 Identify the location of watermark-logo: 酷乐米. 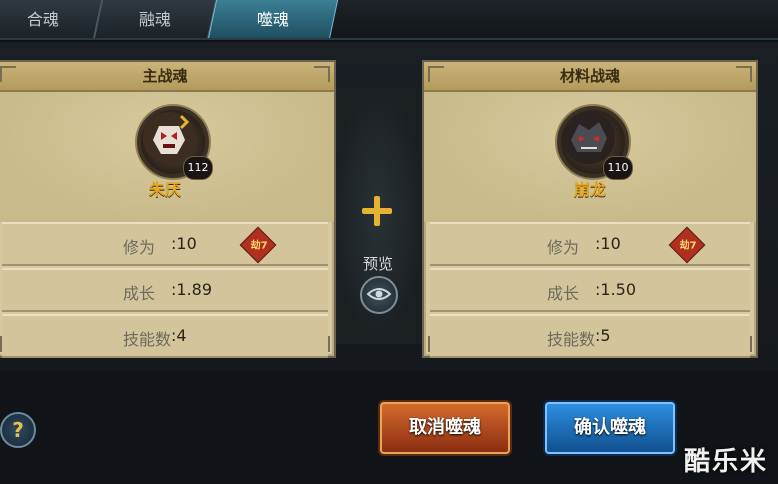
(725, 462).